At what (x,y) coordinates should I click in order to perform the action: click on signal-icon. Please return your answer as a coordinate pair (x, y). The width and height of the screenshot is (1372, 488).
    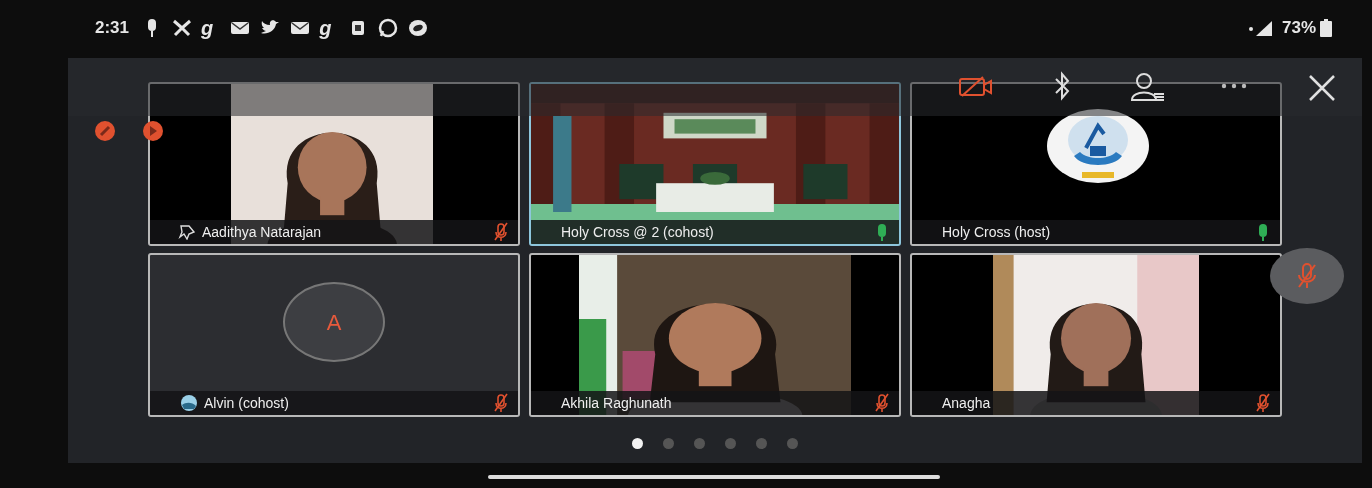
    Looking at the image, I should click on (1260, 27).